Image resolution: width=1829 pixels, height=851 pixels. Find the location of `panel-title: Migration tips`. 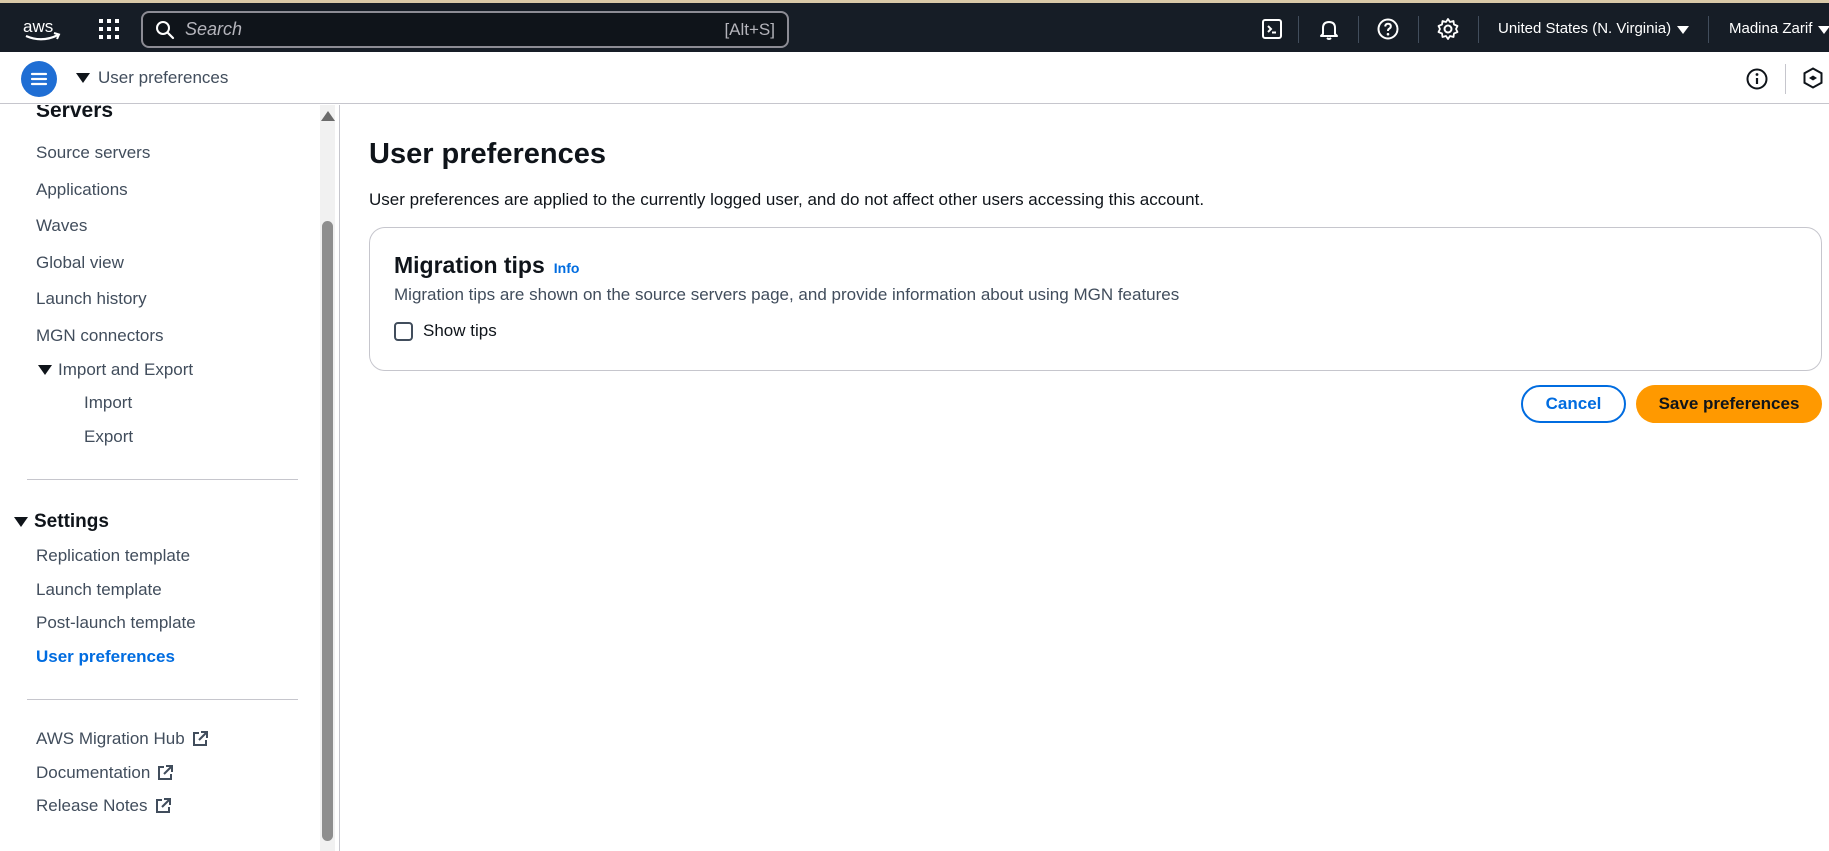

panel-title: Migration tips is located at coordinates (469, 265).